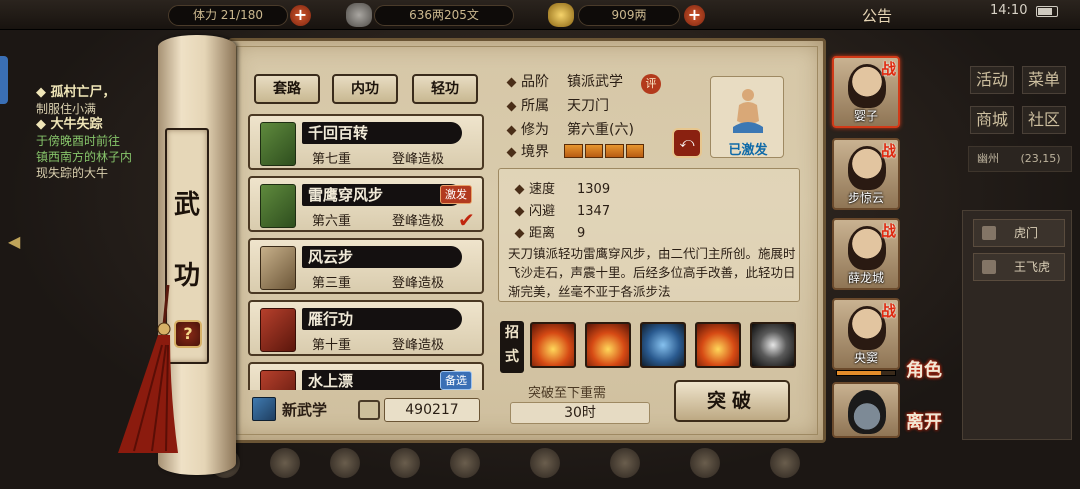 Image resolution: width=1080 pixels, height=489 pixels. Describe the element at coordinates (557, 106) in the screenshot. I see `school-row: 所属 天刀门` at that location.